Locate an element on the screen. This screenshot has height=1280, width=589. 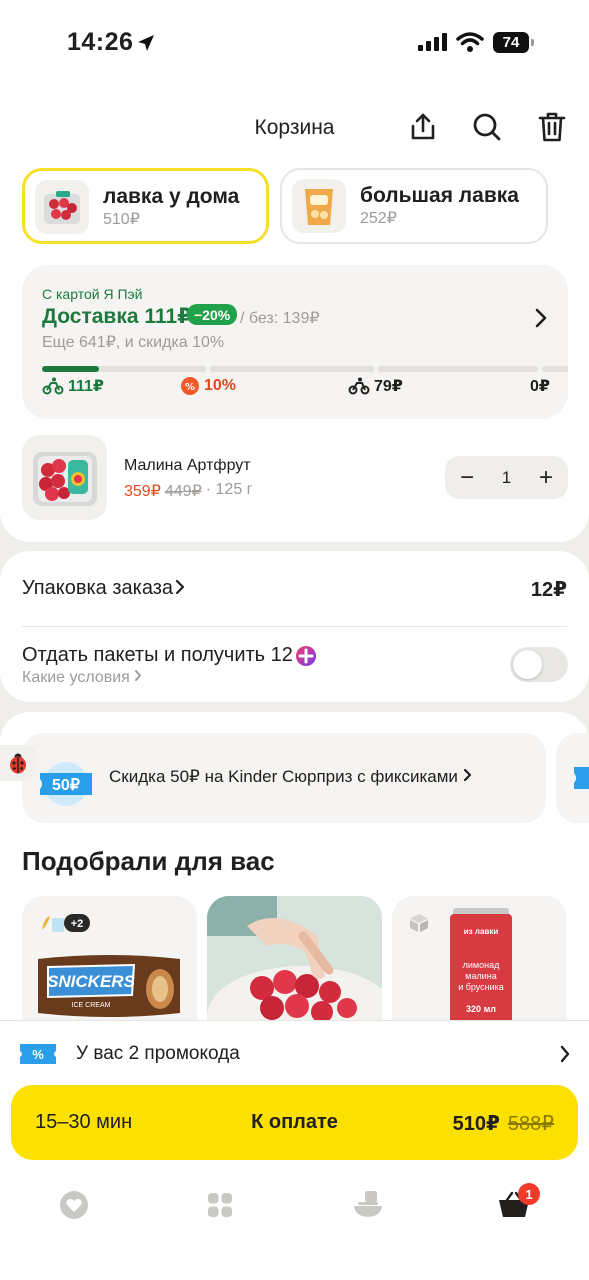
coupon-tag-icon: 50₽ is located at coordinates (66, 784).